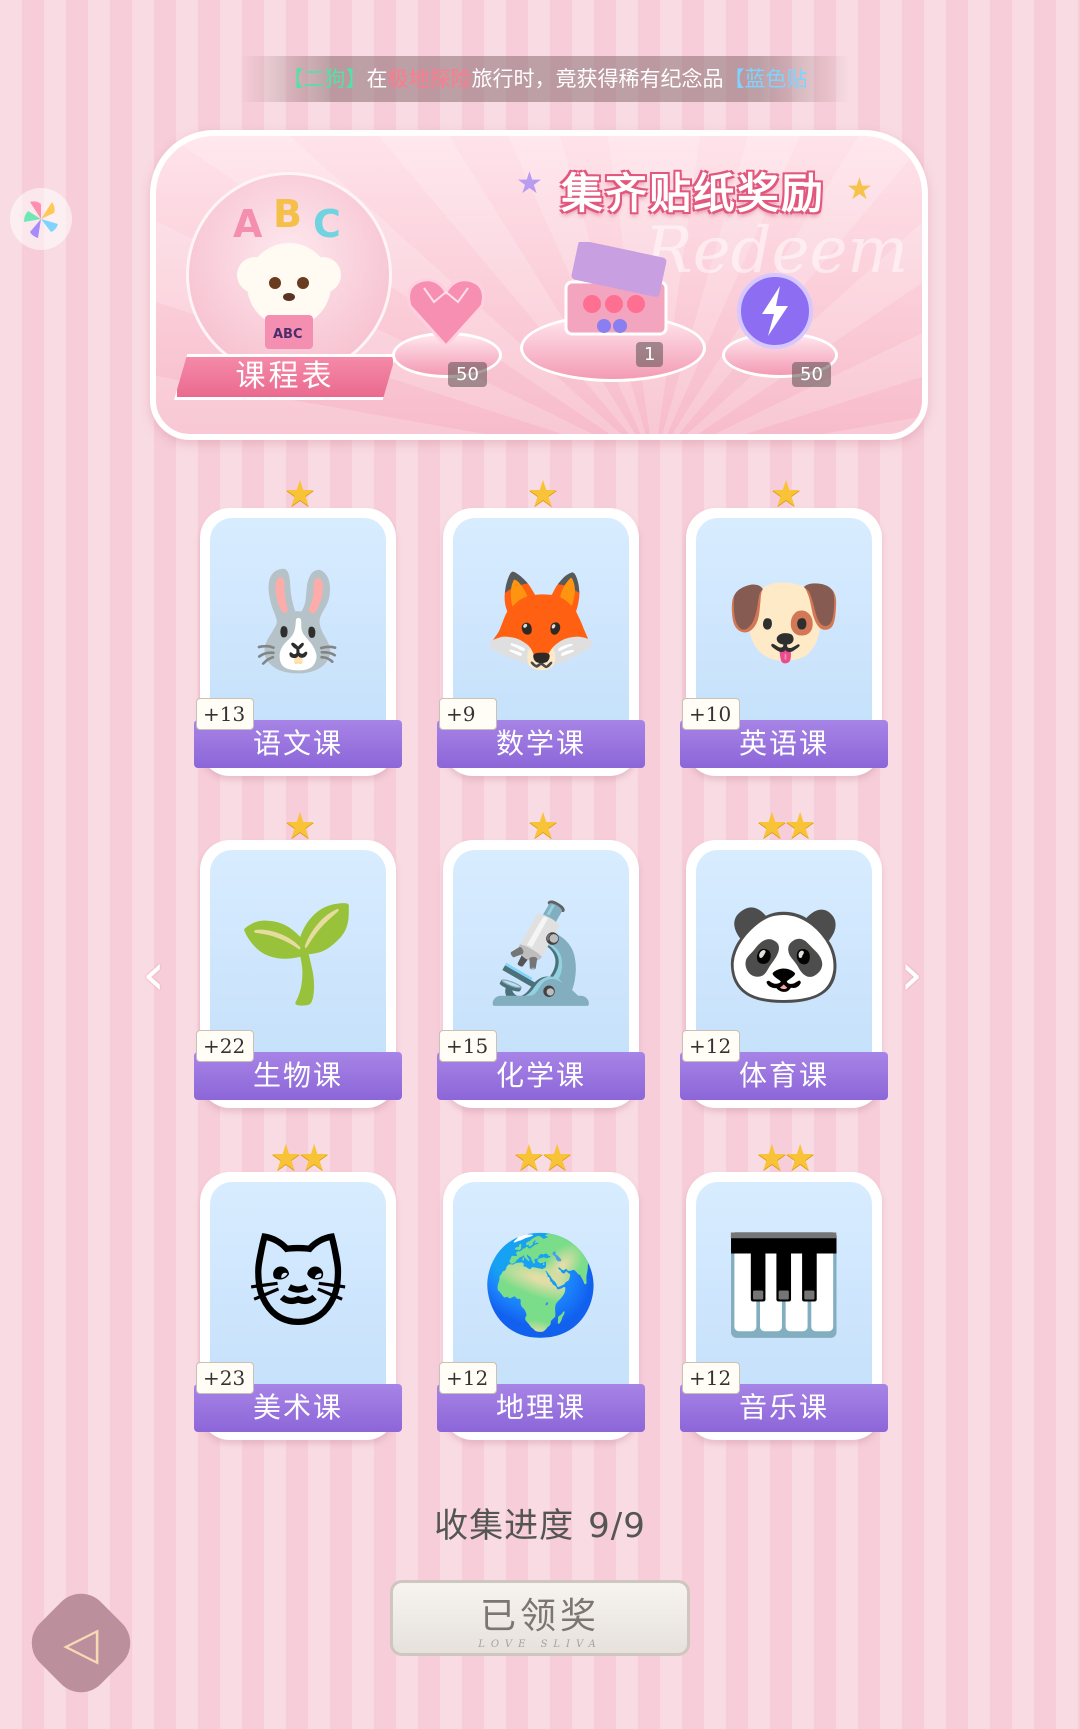 The image size is (1080, 1729). I want to click on claimed-sublabel: LOVE SLIVA, so click(540, 1644).